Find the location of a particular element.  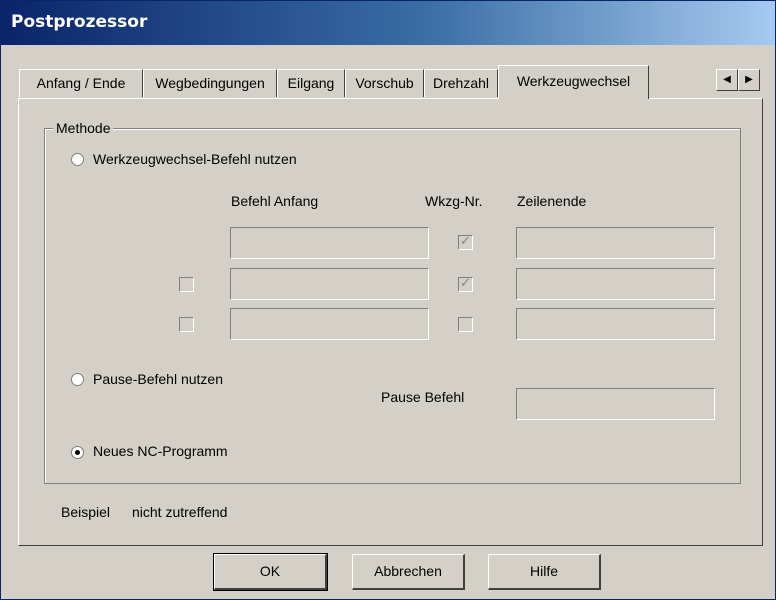

help-button: Hilfe is located at coordinates (544, 572).